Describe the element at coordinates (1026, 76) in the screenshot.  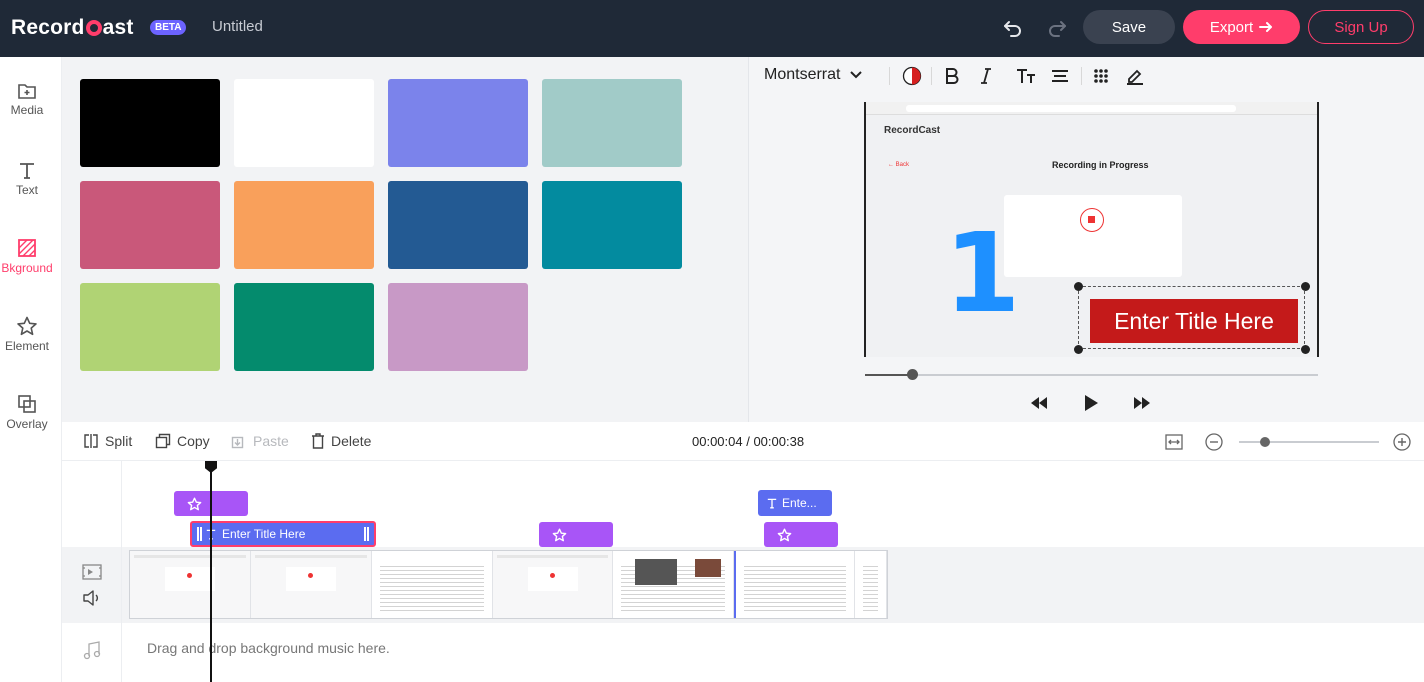
I see `text-size-icon` at that location.